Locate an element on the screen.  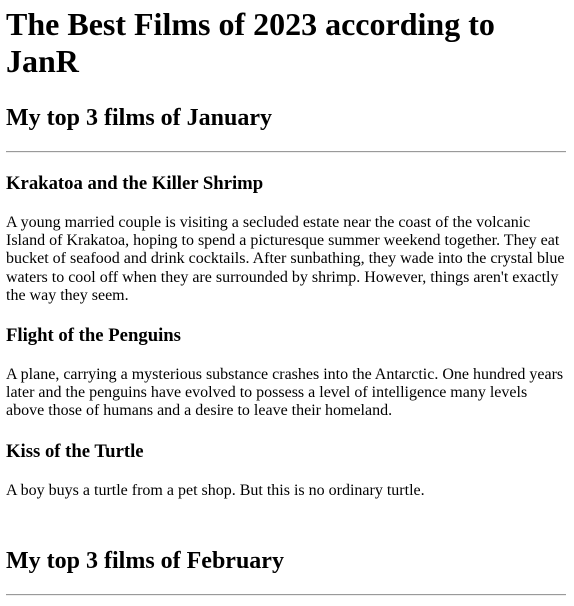
film-title: Kiss of the Turtle is located at coordinates (75, 451).